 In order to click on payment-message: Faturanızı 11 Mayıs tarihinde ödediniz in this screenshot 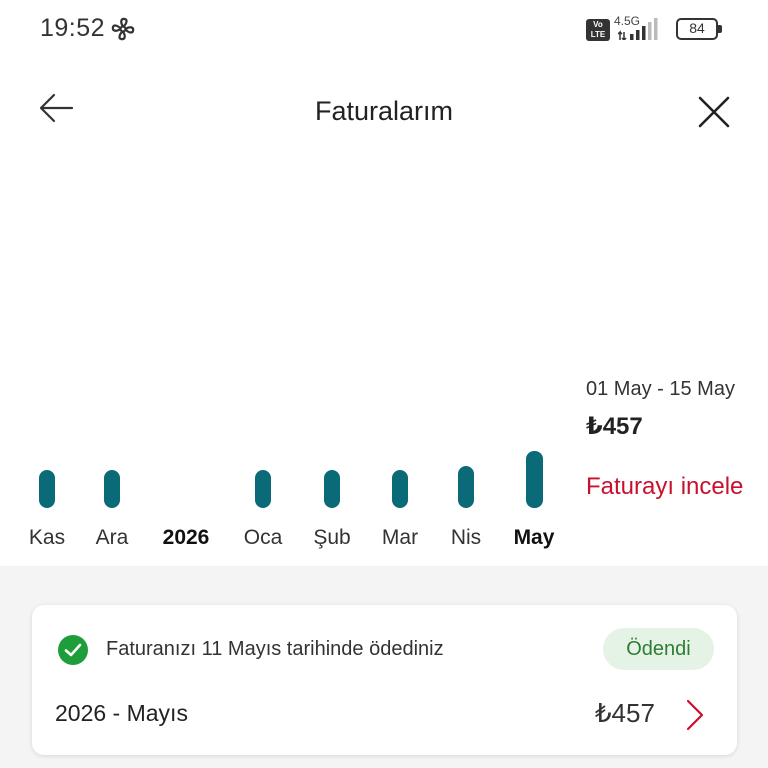, I will do `click(275, 649)`.